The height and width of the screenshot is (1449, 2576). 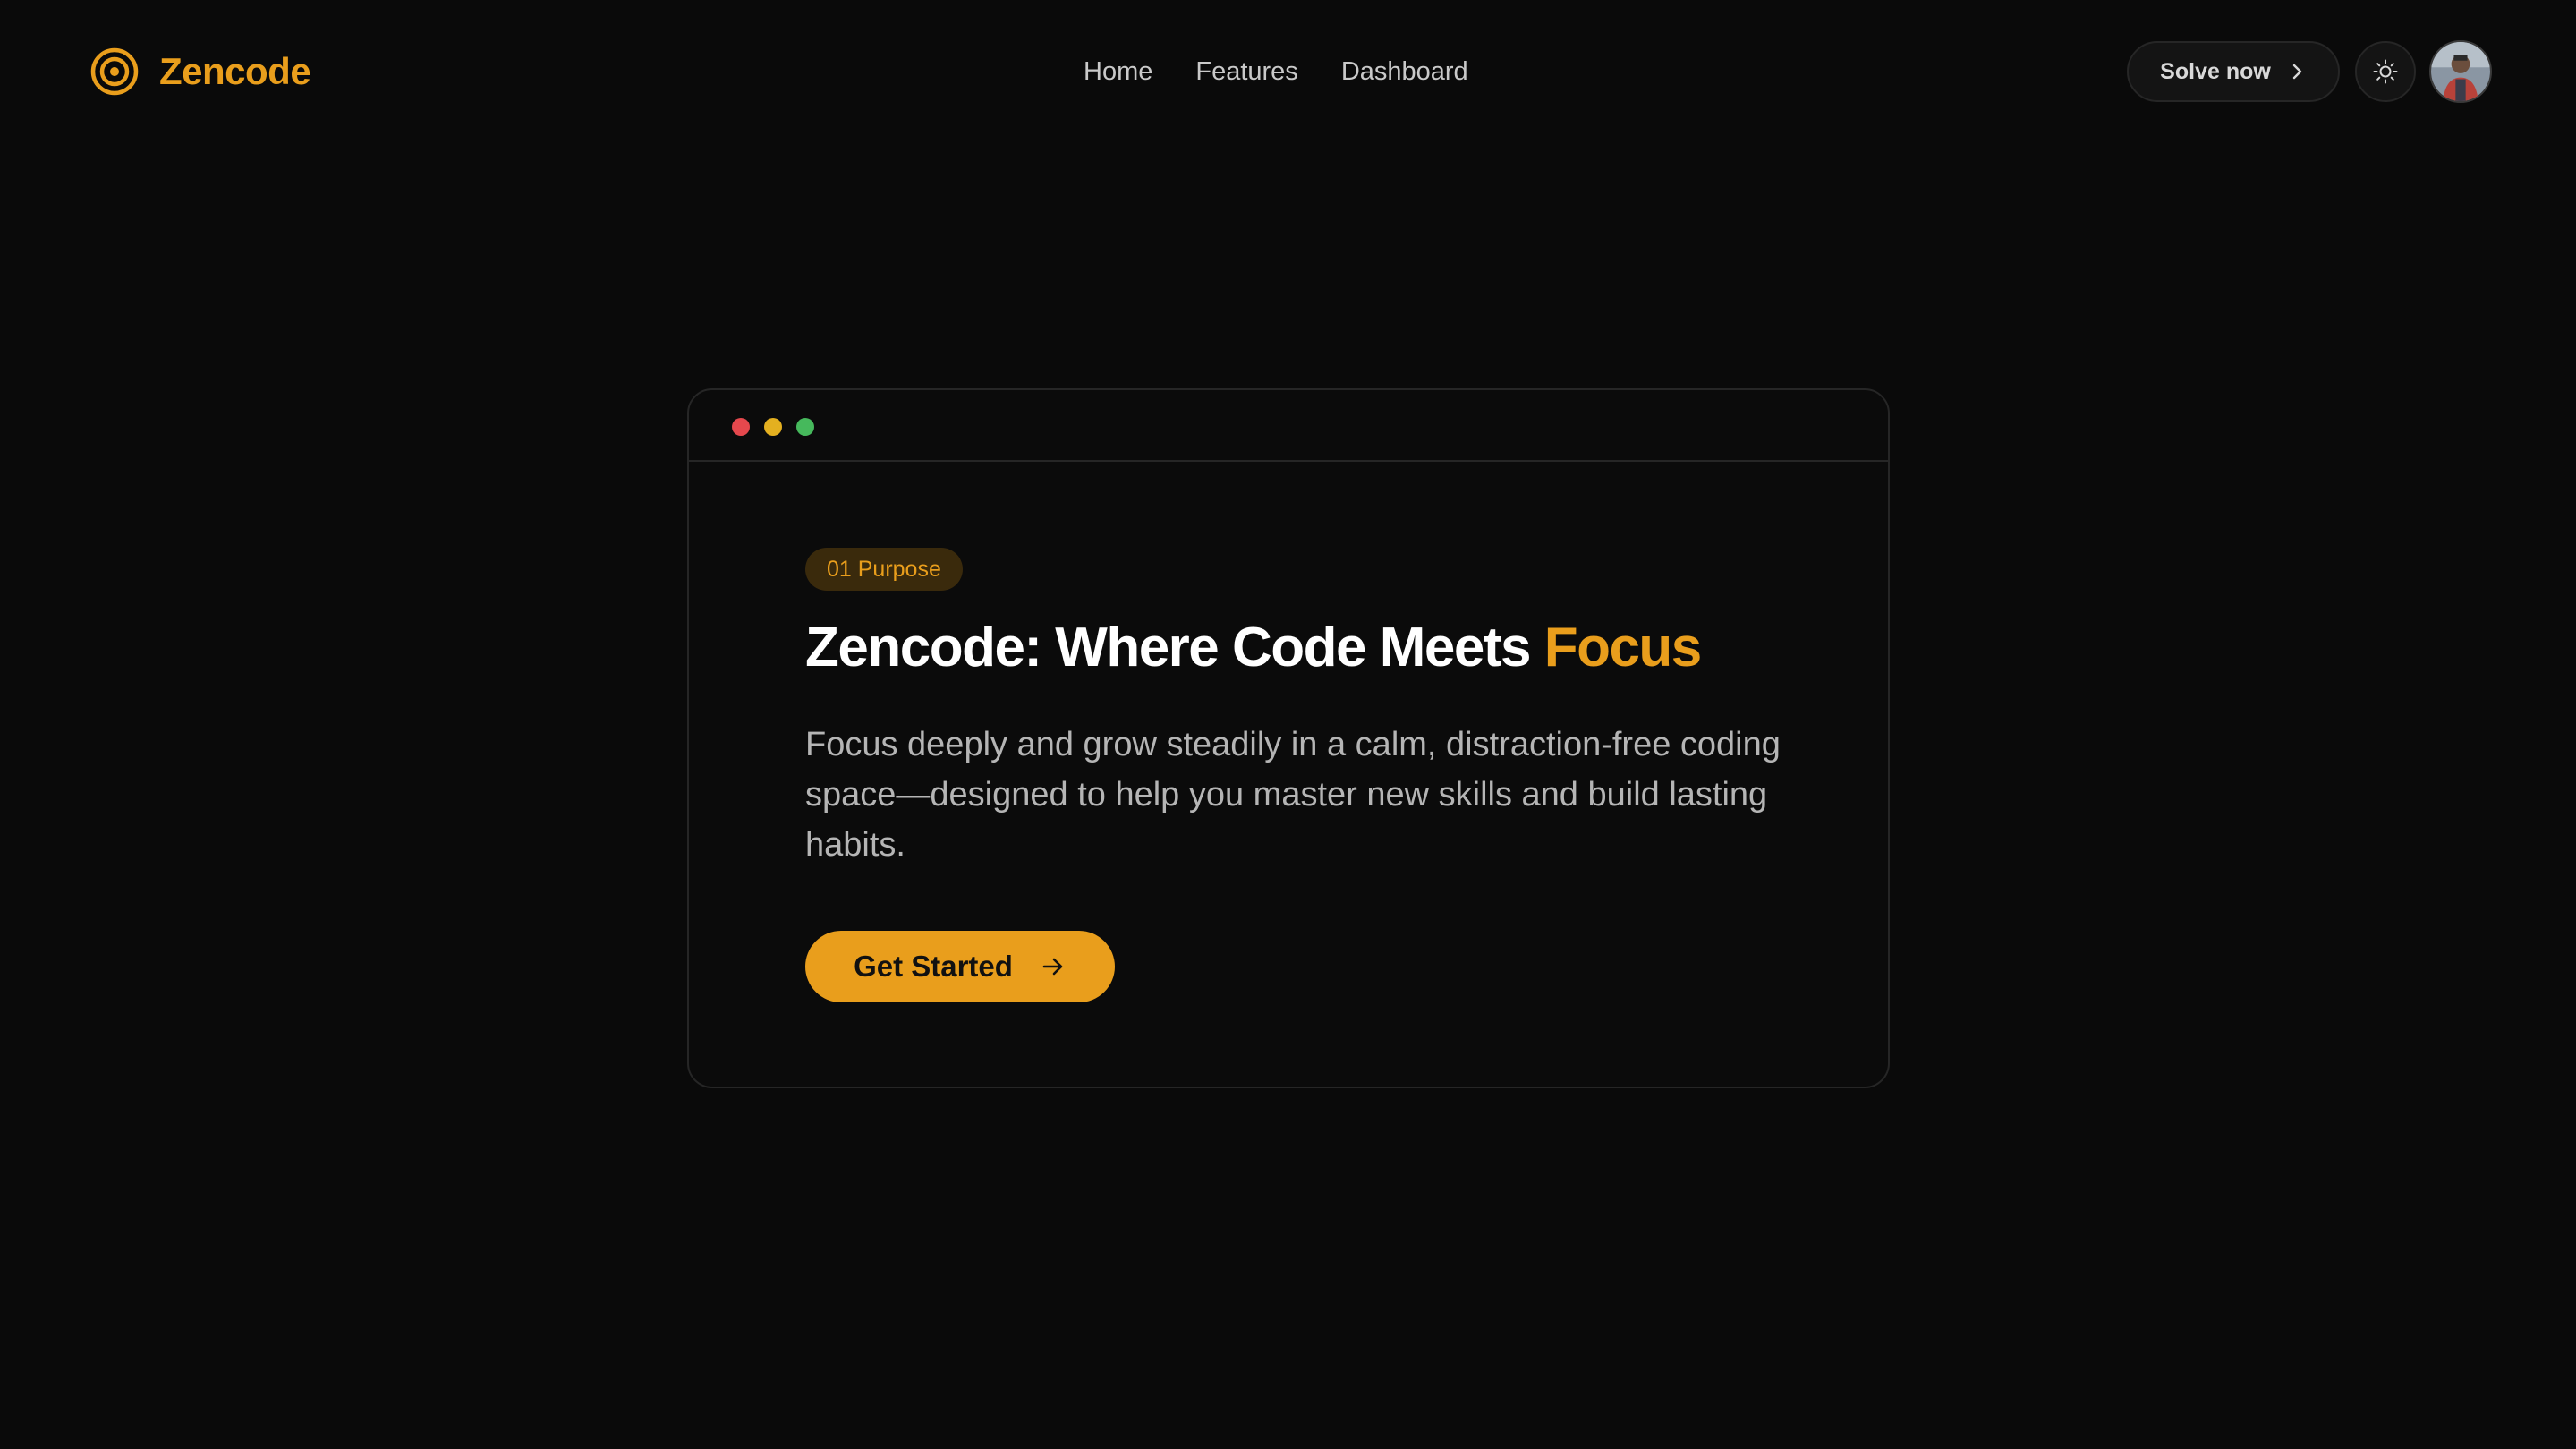 I want to click on window-dot-yellow, so click(x=773, y=427).